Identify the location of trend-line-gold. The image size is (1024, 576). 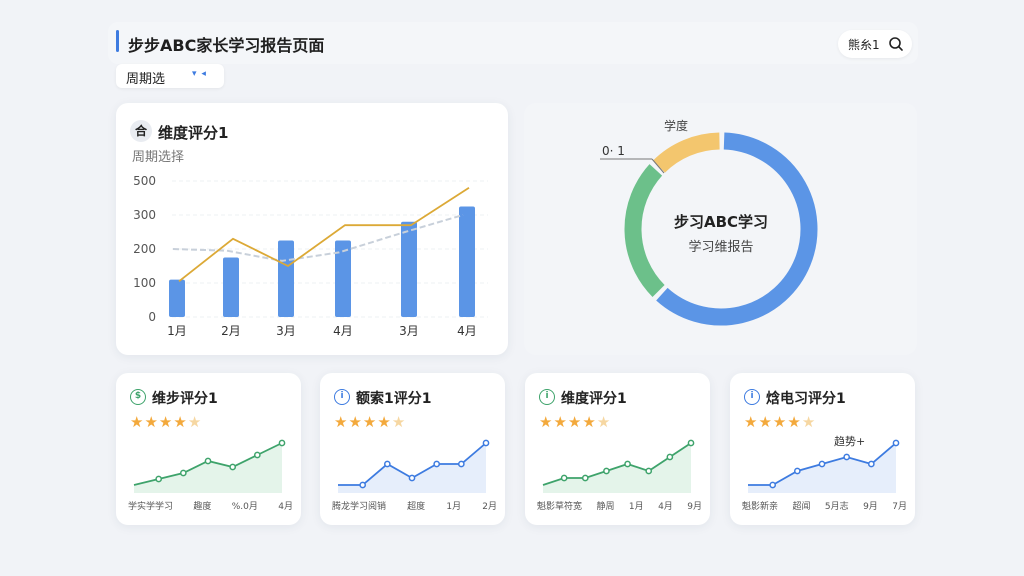
(324, 235).